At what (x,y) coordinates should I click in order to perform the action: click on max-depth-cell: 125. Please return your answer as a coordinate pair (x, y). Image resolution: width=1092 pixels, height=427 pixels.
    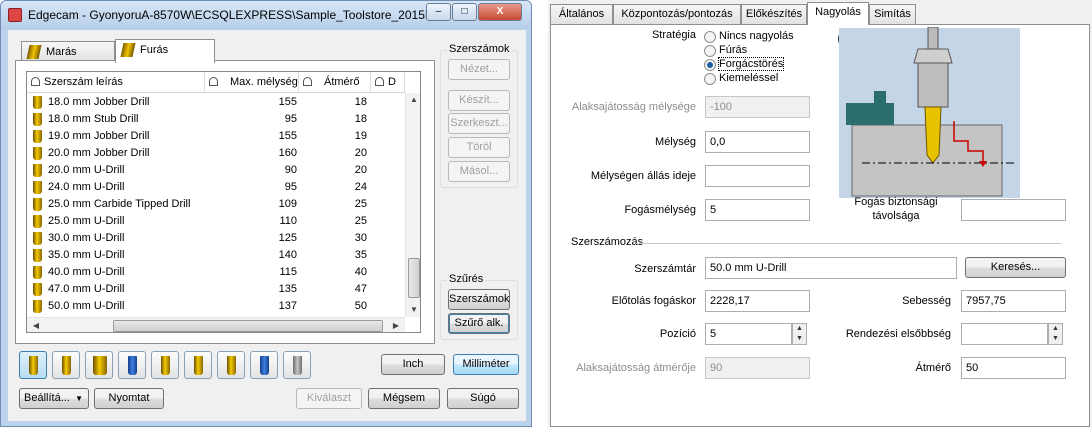
    Looking at the image, I should click on (287, 238).